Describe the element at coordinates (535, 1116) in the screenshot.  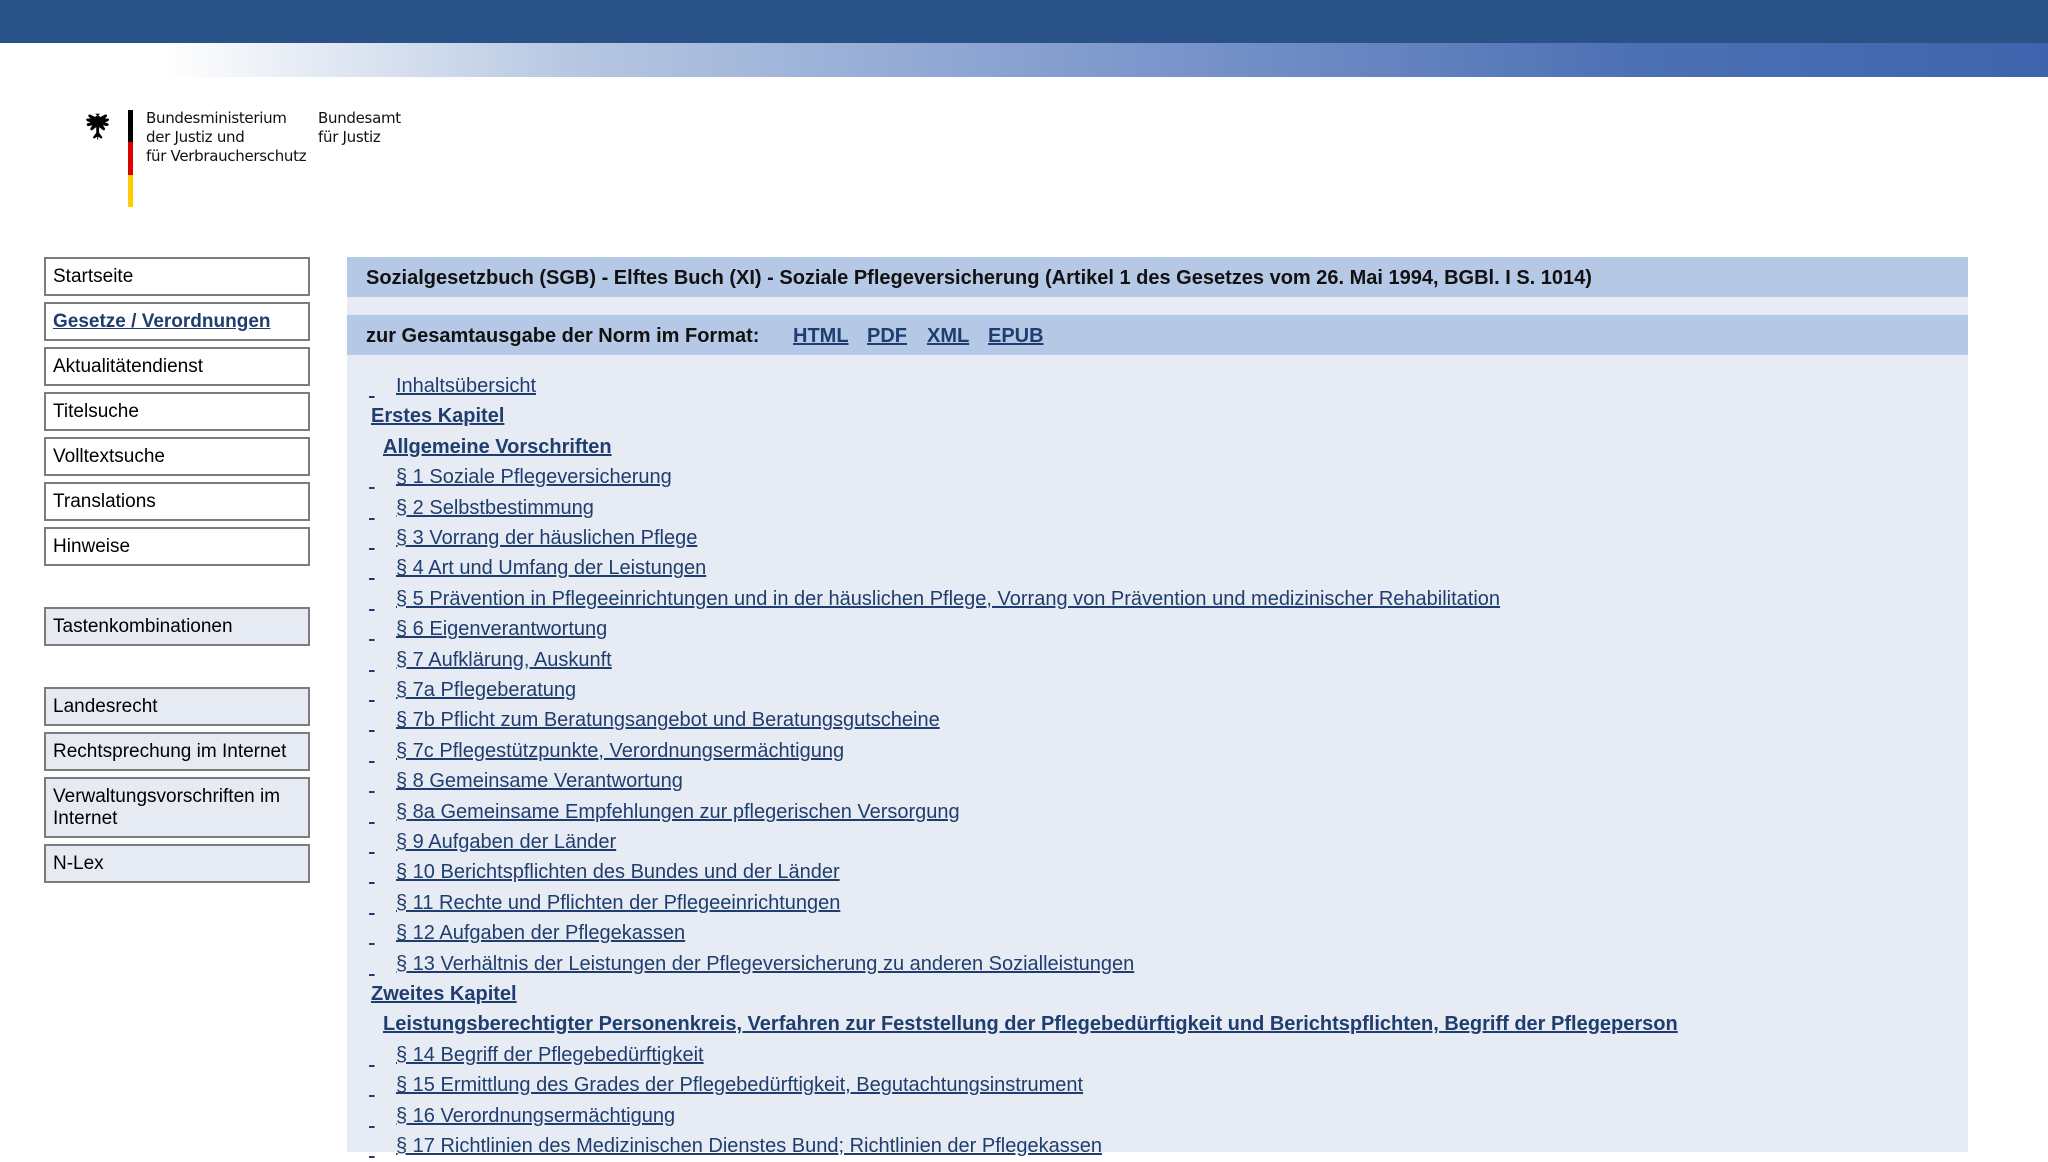
I see `toc-item-link: § 16 Verordnungsermächtigung` at that location.